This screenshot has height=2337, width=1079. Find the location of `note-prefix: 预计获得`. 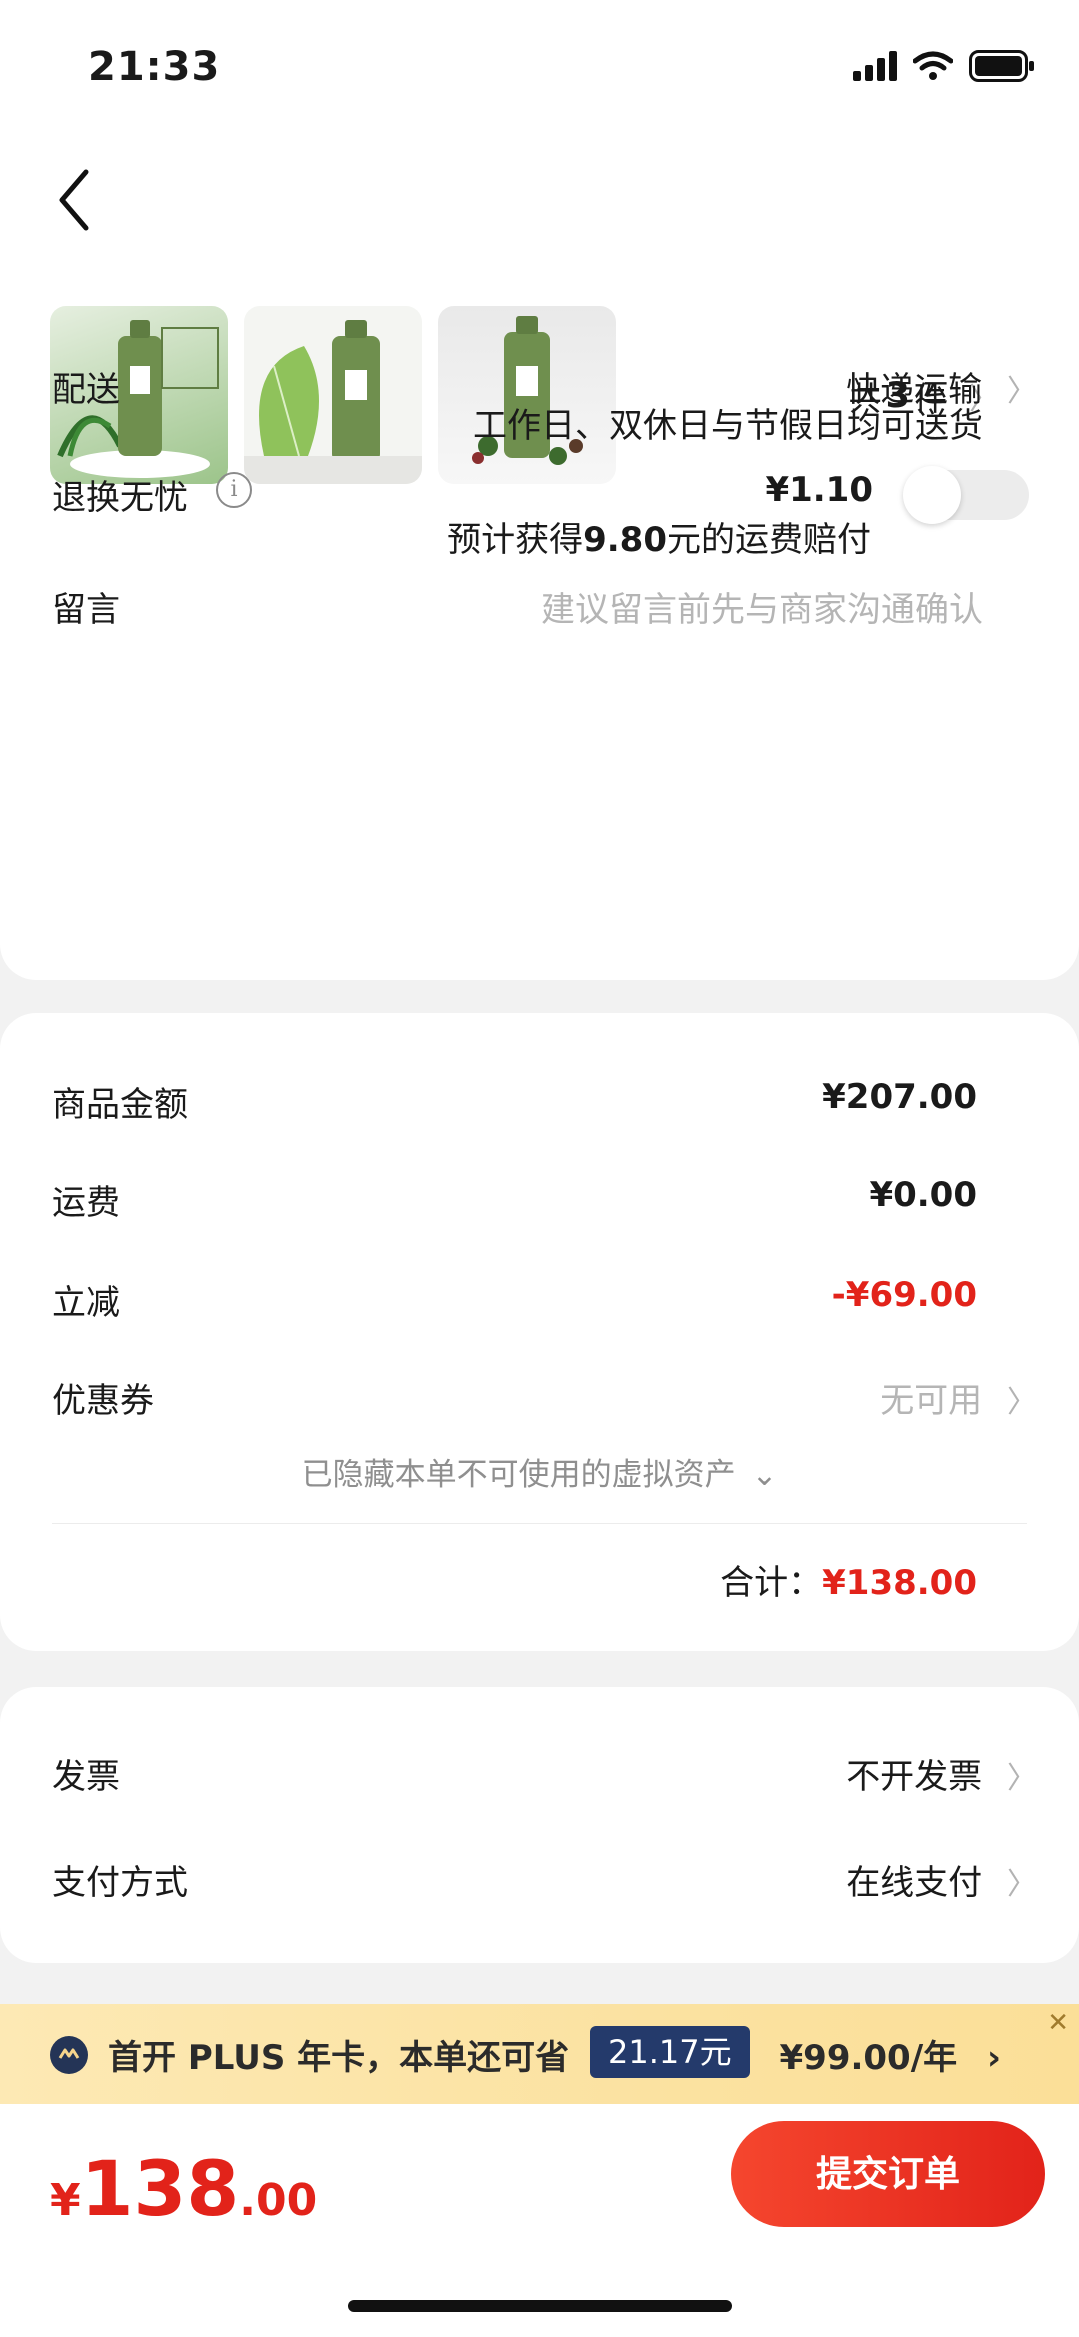

note-prefix: 预计获得 is located at coordinates (515, 540).